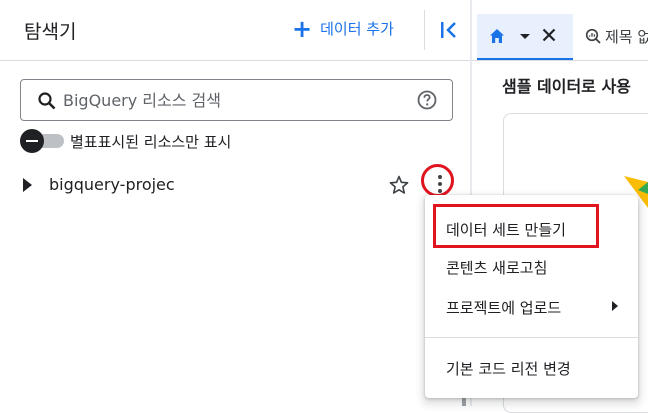  I want to click on submenu-arrow-icon, so click(615, 306).